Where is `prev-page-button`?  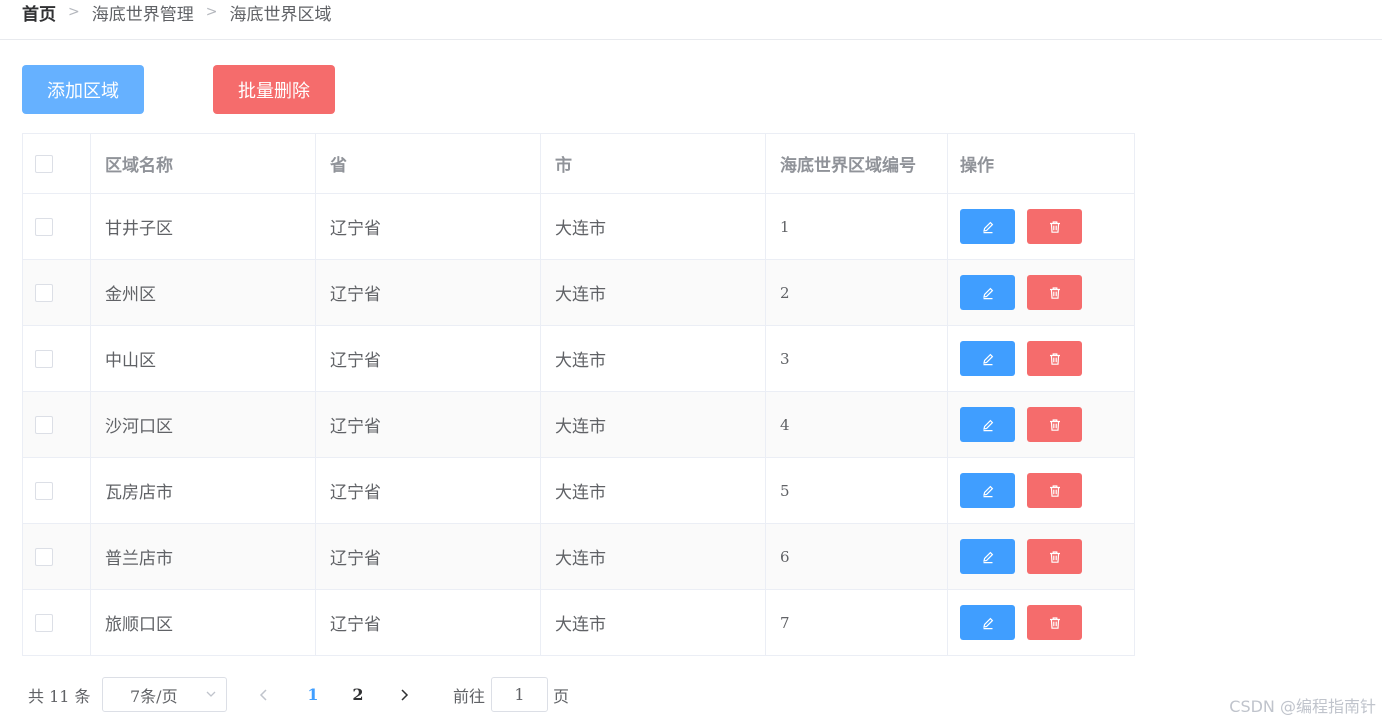 prev-page-button is located at coordinates (264, 694).